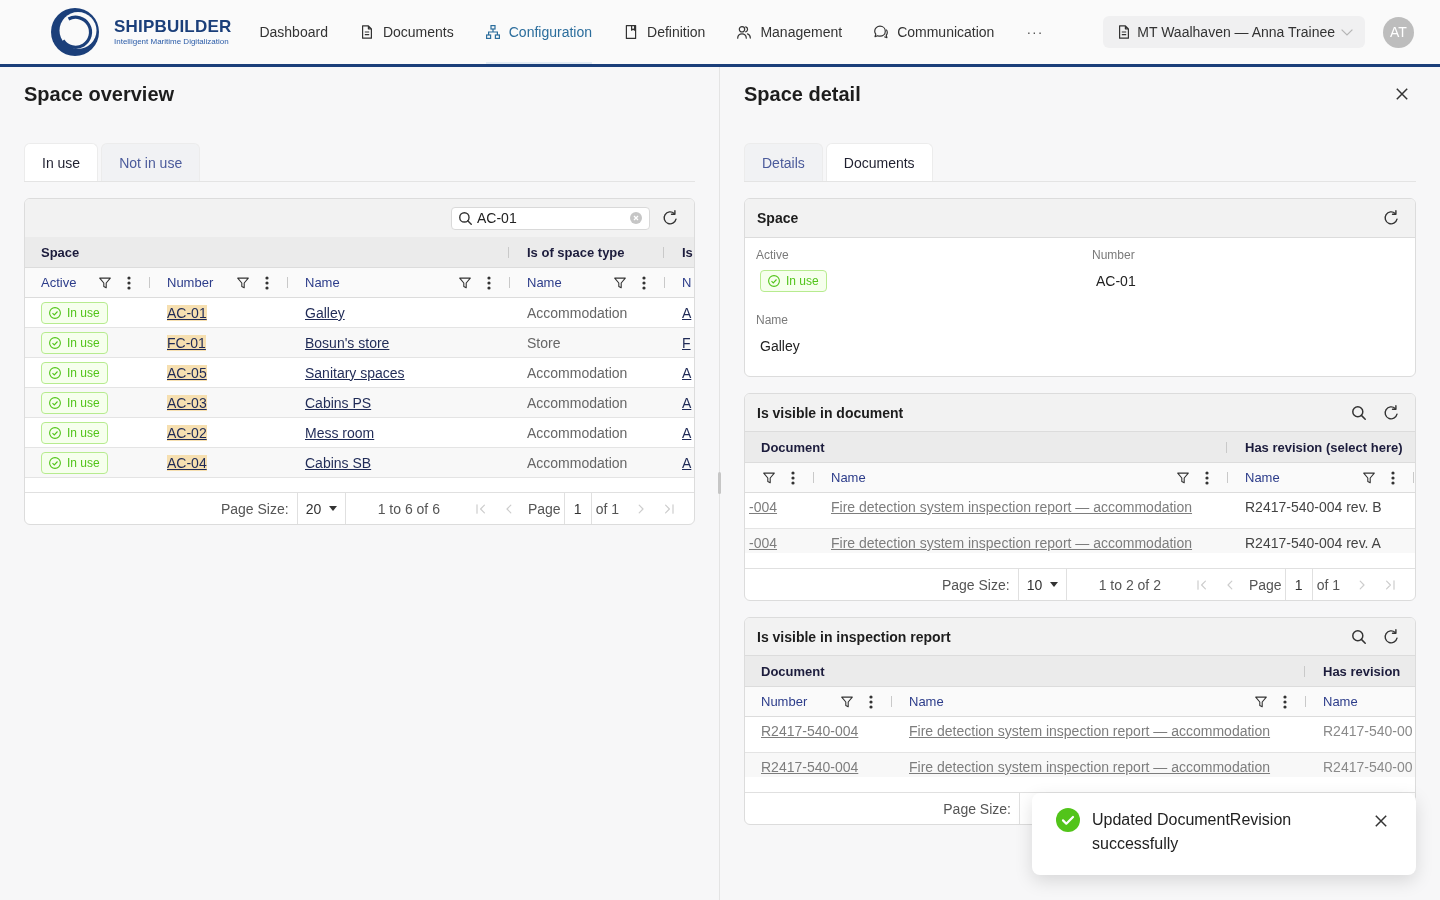 Image resolution: width=1440 pixels, height=900 pixels. I want to click on space-number-link: AC-01, so click(187, 312).